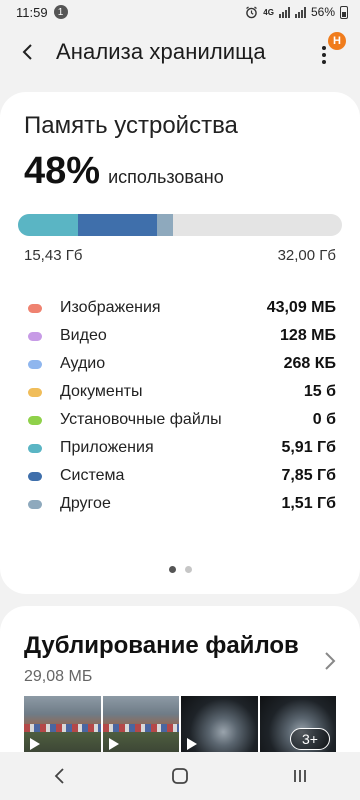 This screenshot has width=360, height=800. I want to click on category-name: Другое, so click(85, 503).